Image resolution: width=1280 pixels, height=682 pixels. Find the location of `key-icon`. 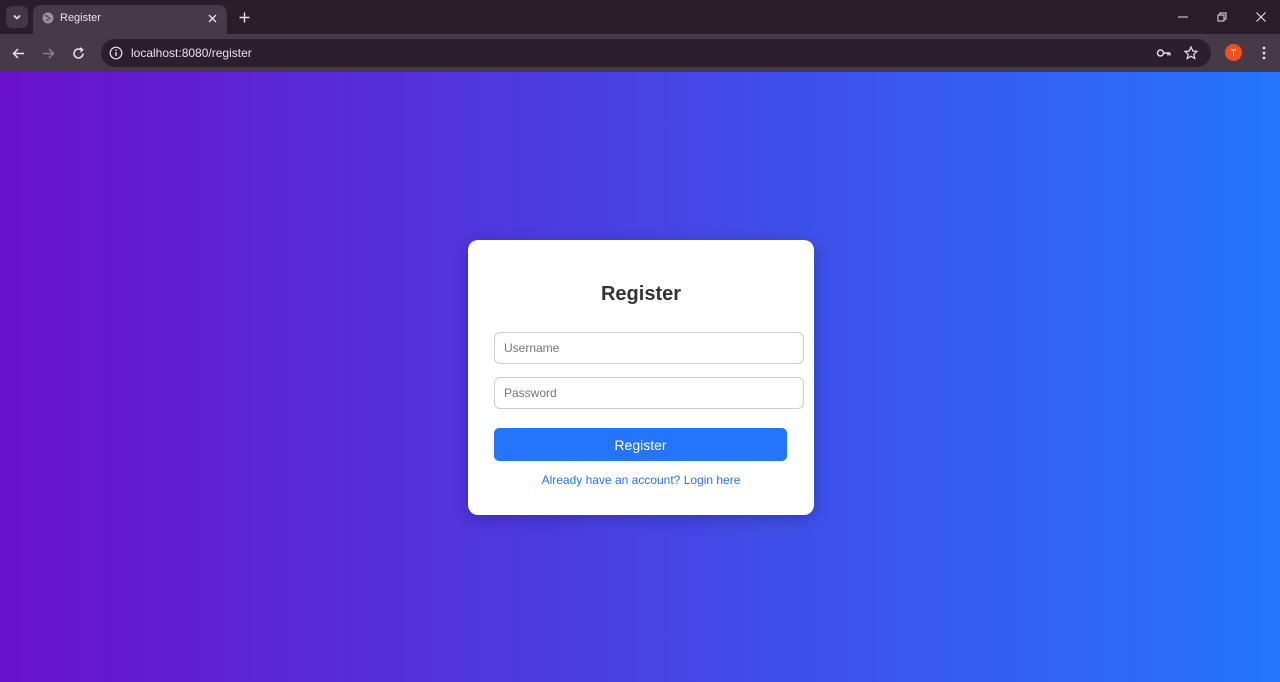

key-icon is located at coordinates (1163, 53).